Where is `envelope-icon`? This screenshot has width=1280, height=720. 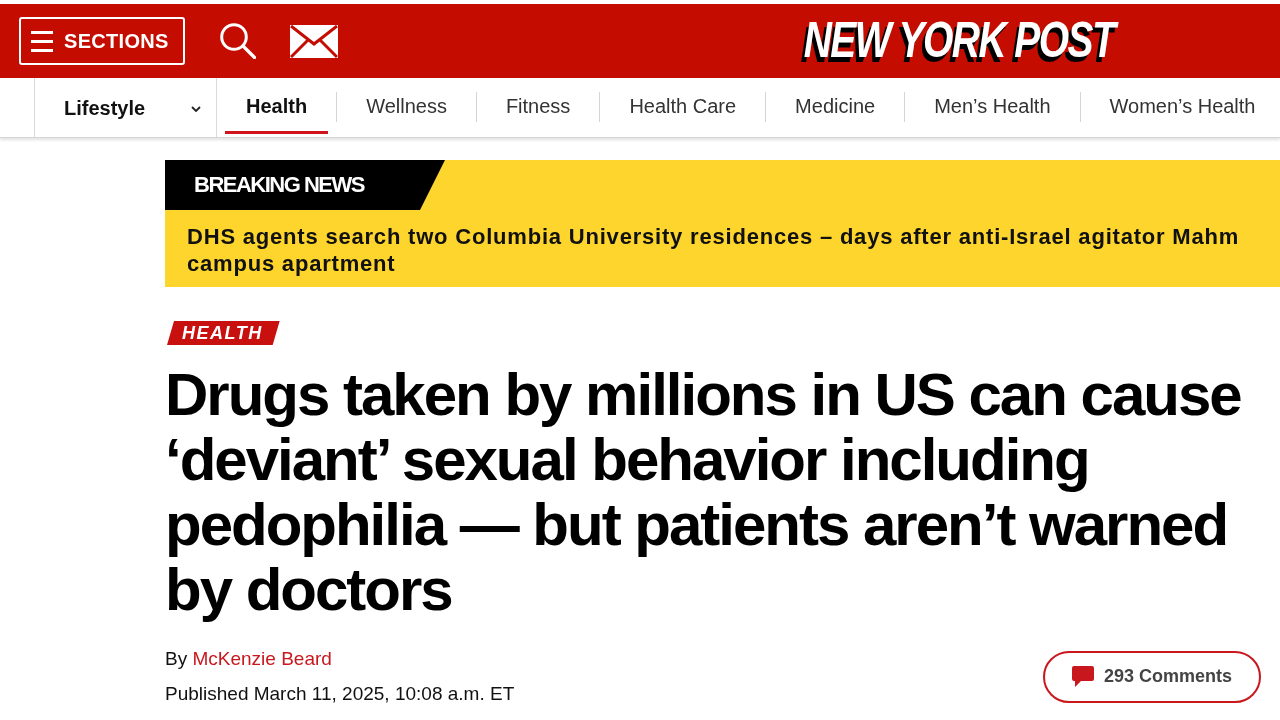
envelope-icon is located at coordinates (314, 41).